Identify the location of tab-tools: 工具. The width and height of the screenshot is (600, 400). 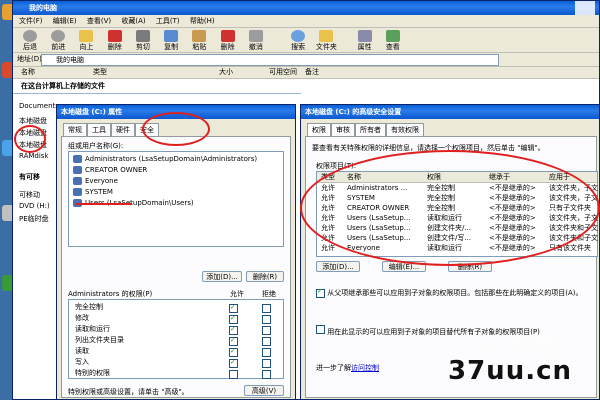
(99, 129).